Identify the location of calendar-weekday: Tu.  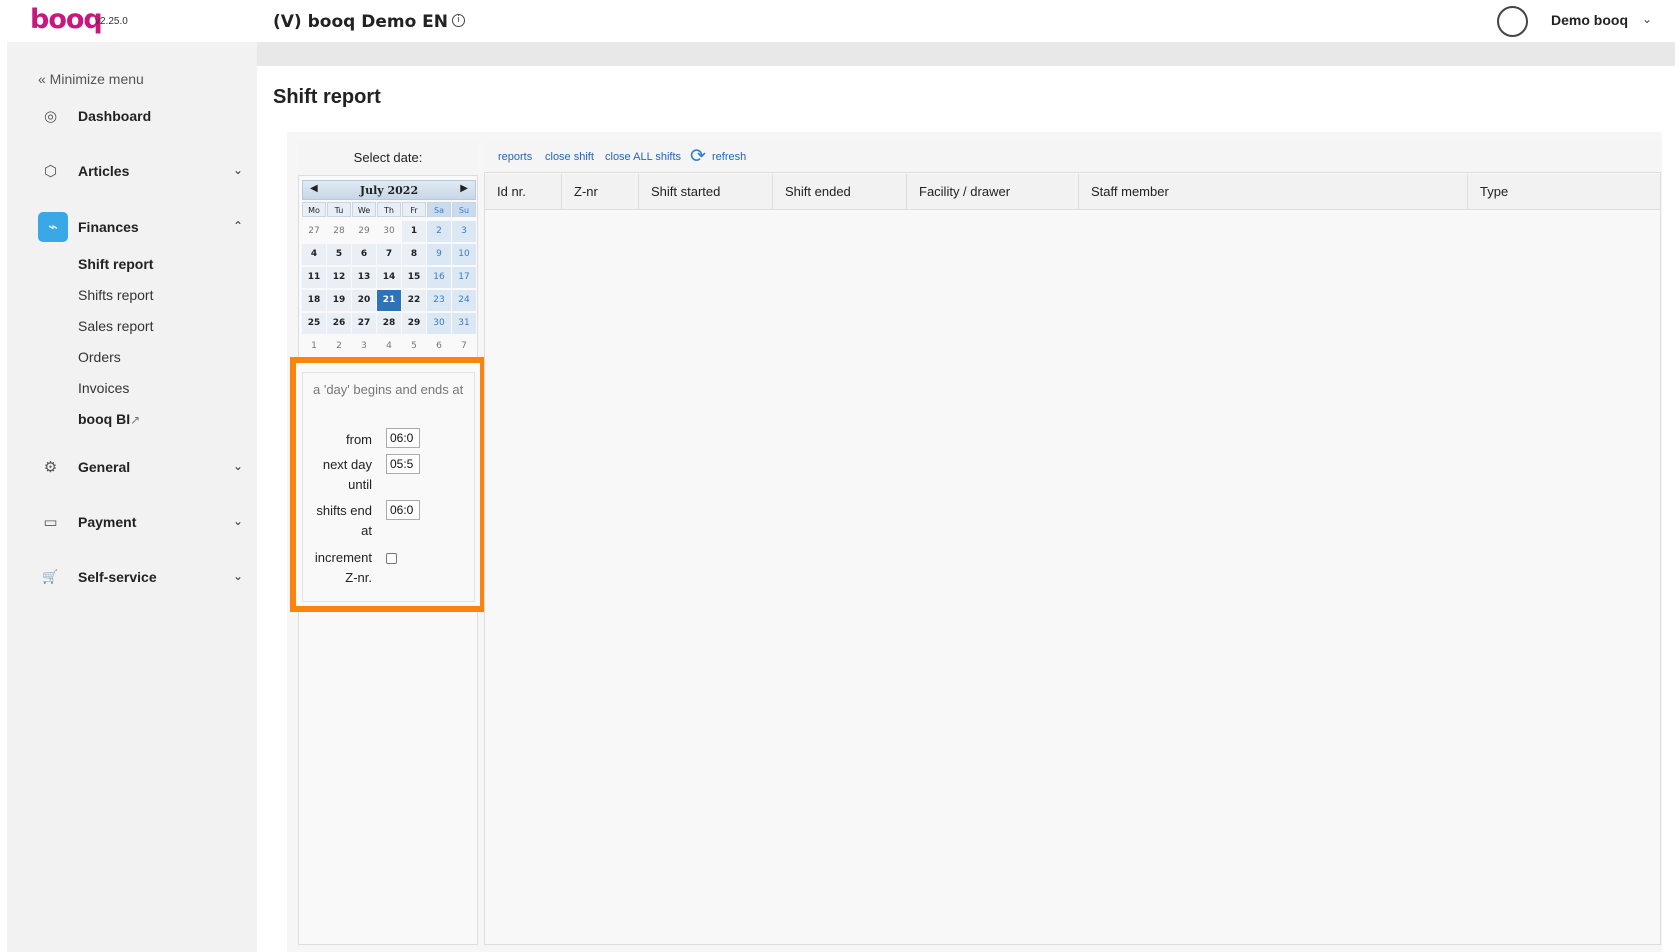
(339, 209).